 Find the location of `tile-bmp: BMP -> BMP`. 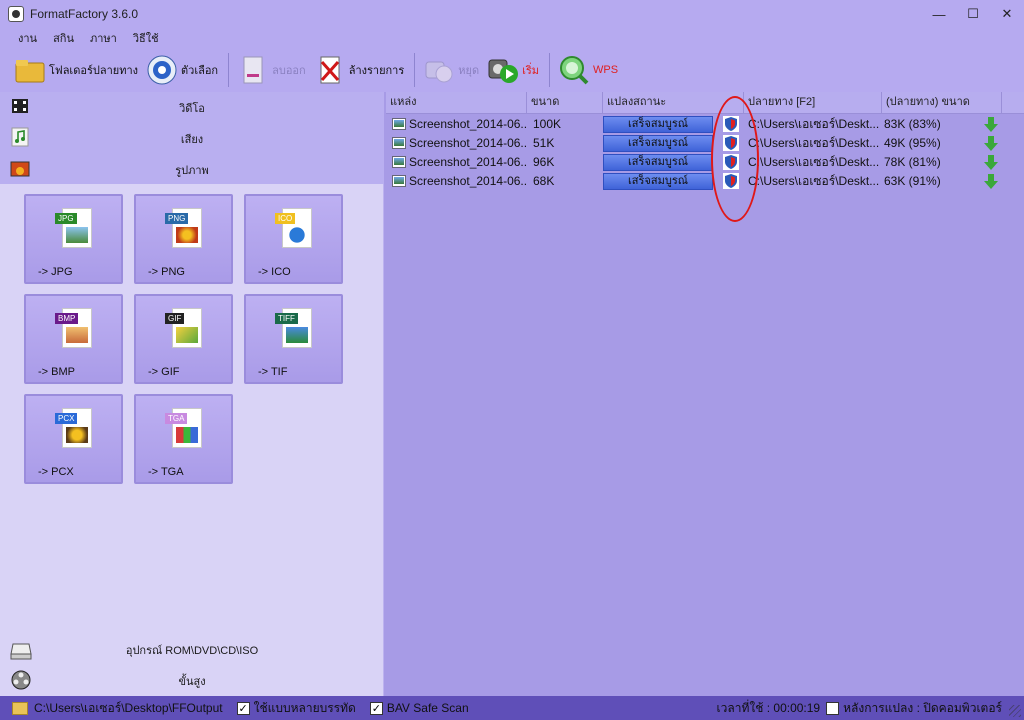

tile-bmp: BMP -> BMP is located at coordinates (73, 339).